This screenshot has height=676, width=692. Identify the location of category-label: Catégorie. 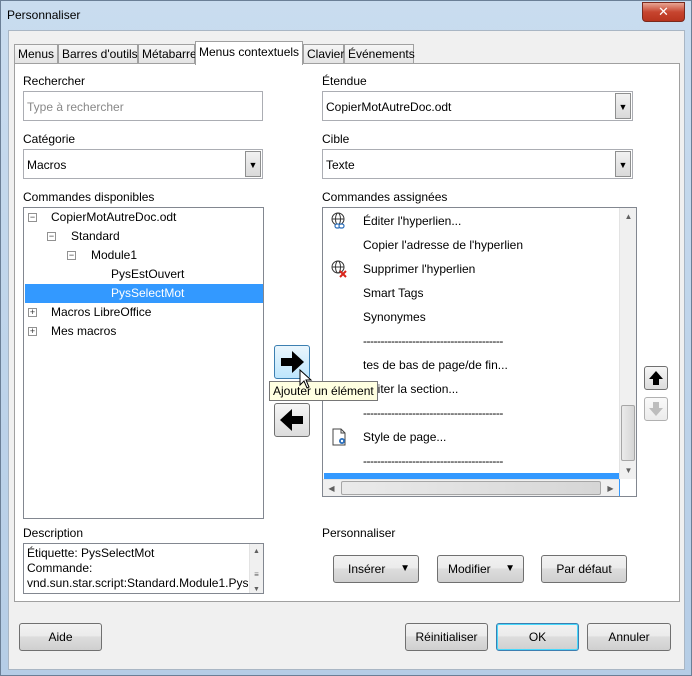
(49, 139).